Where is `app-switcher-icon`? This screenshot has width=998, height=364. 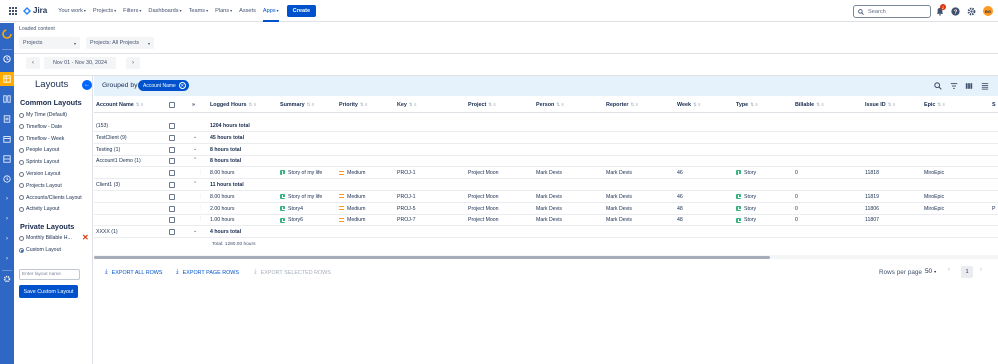
app-switcher-icon is located at coordinates (13, 10).